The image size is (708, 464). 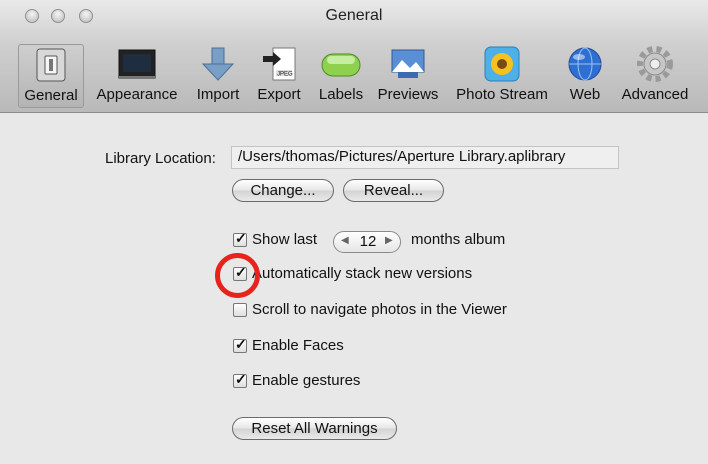 I want to click on tab-import-label: Import, so click(x=218, y=94).